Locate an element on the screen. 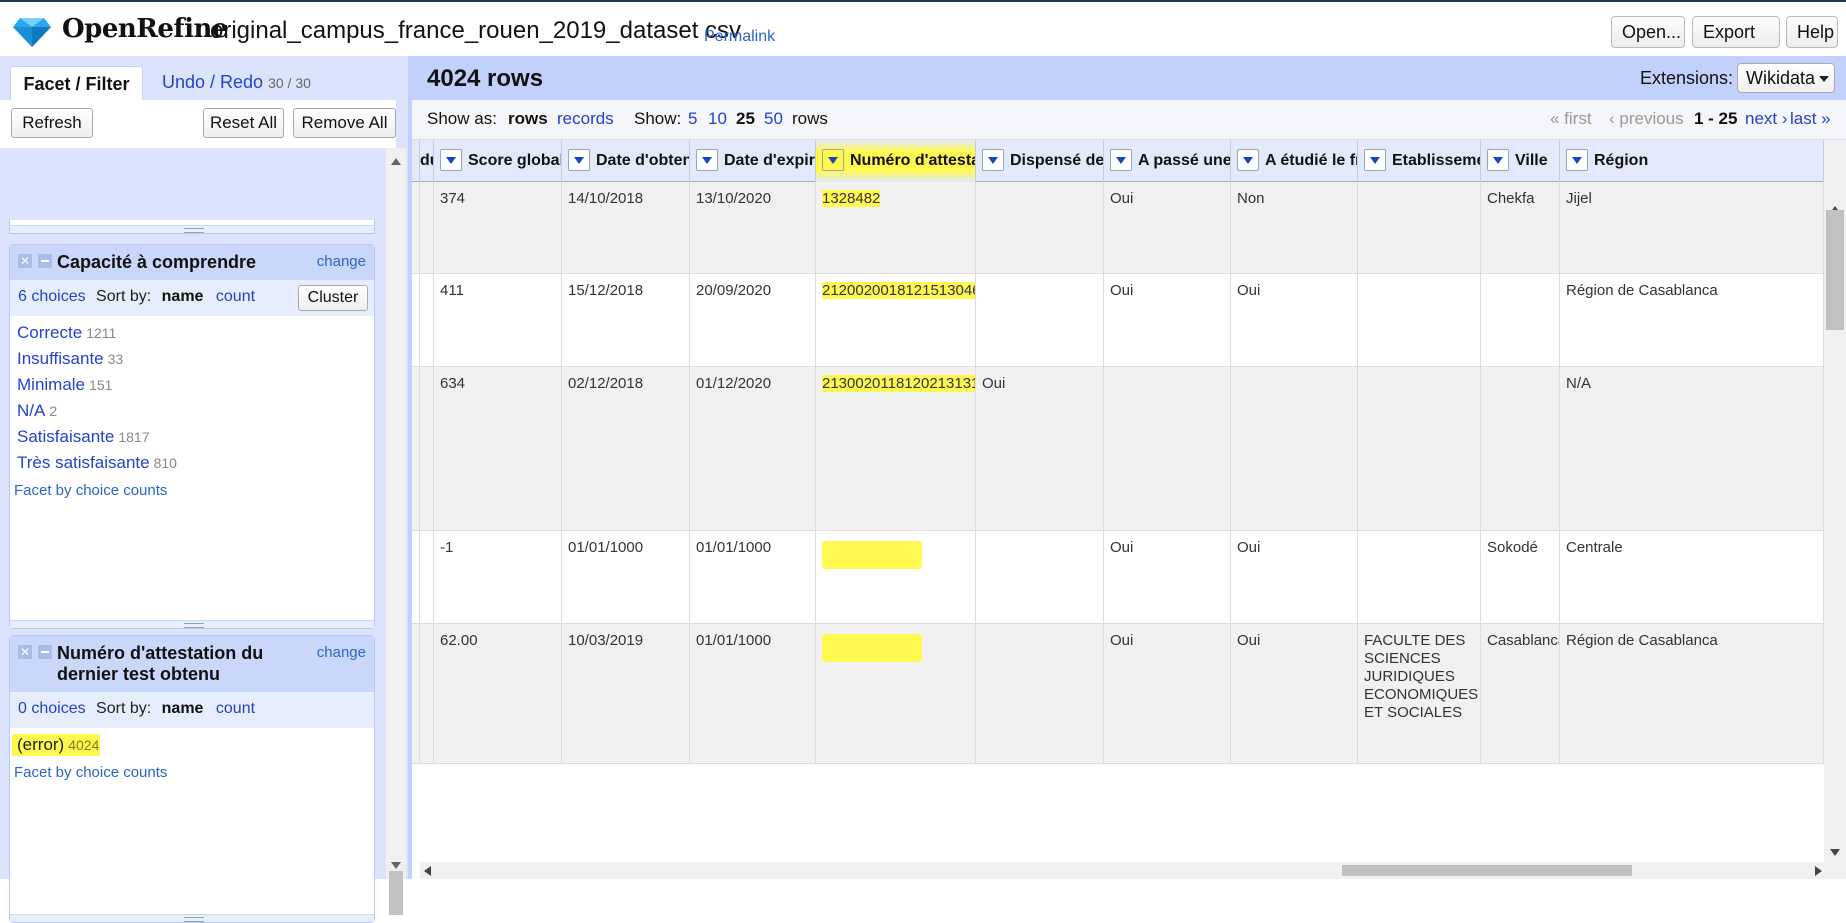 The height and width of the screenshot is (923, 1846). table-cell: 21300201181202131317 is located at coordinates (896, 448).